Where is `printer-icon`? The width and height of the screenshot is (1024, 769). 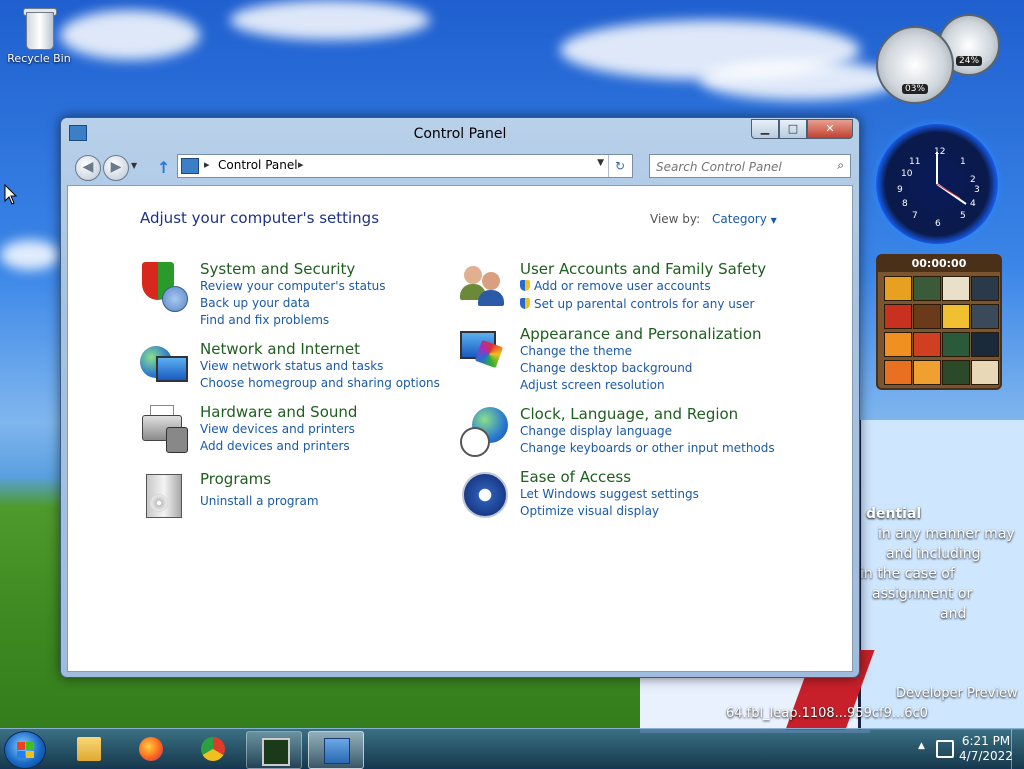
printer-icon is located at coordinates (164, 429).